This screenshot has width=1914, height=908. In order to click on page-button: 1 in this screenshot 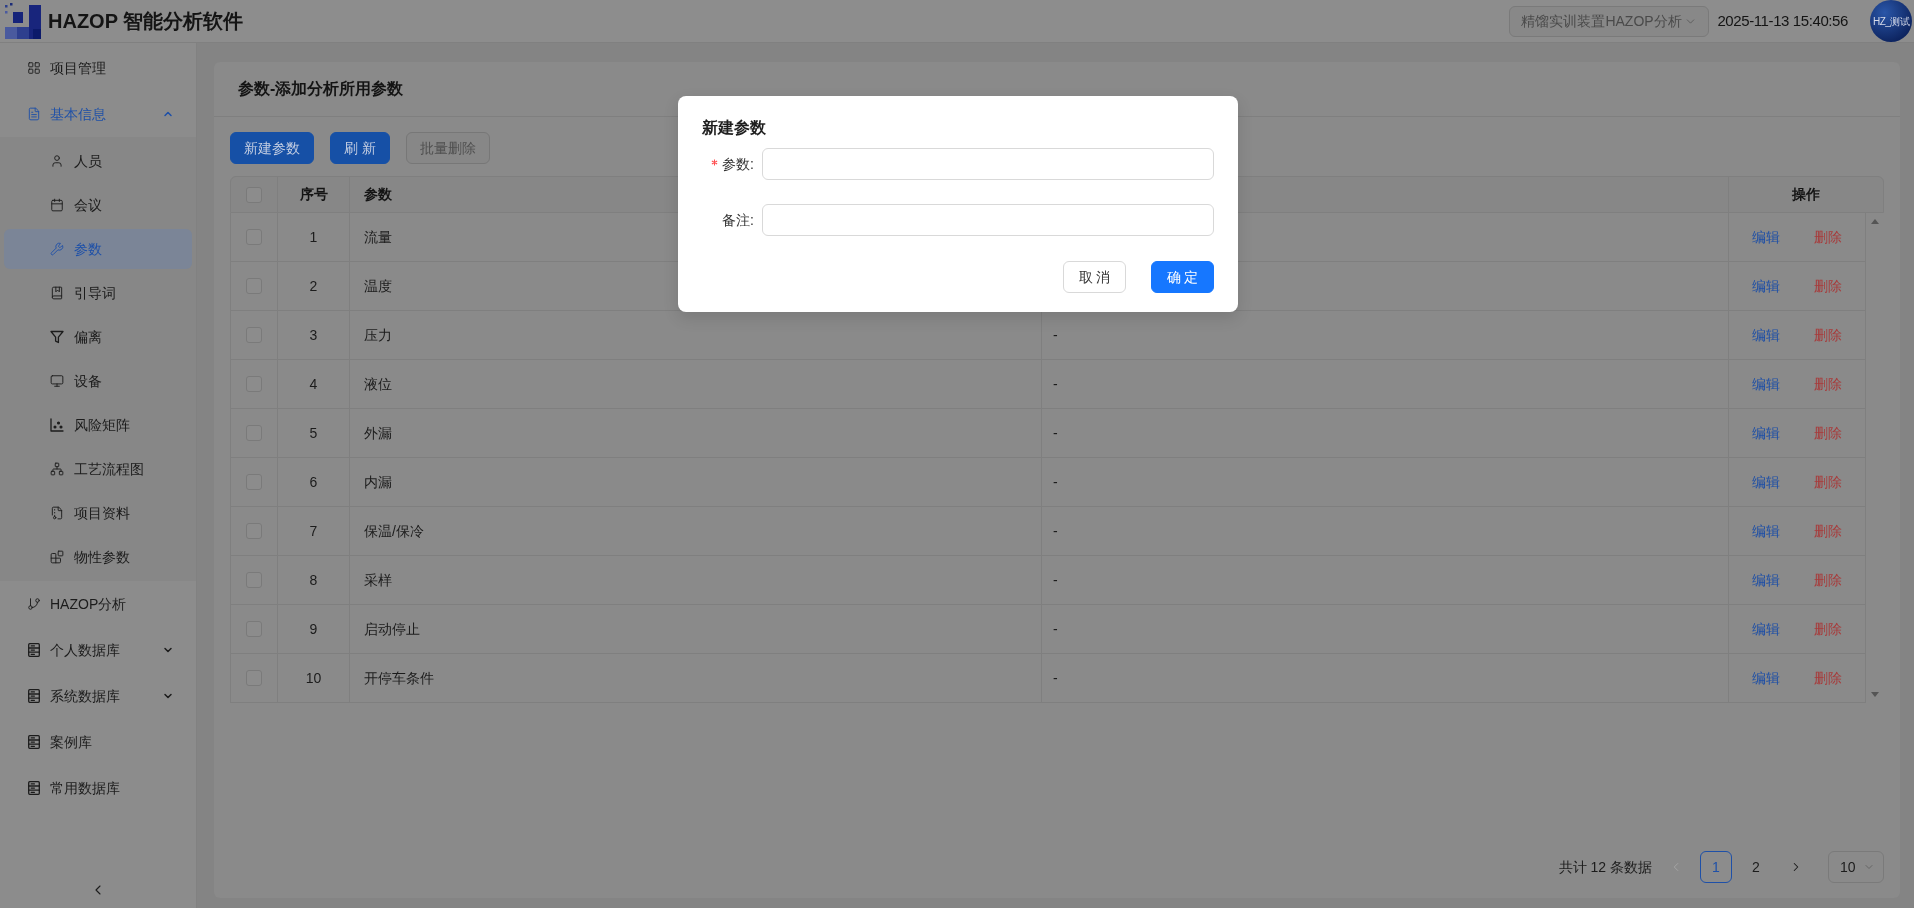, I will do `click(1716, 867)`.